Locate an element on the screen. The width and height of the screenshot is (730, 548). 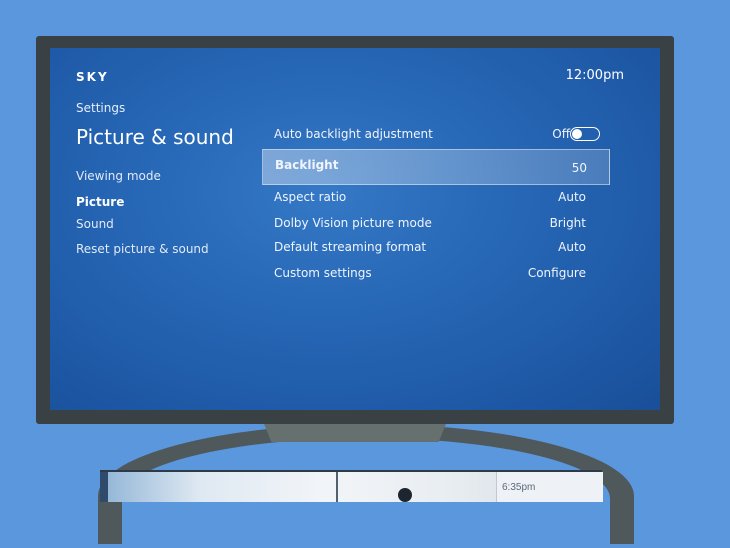
setting-backlight: Backlight 50 is located at coordinates (436, 167).